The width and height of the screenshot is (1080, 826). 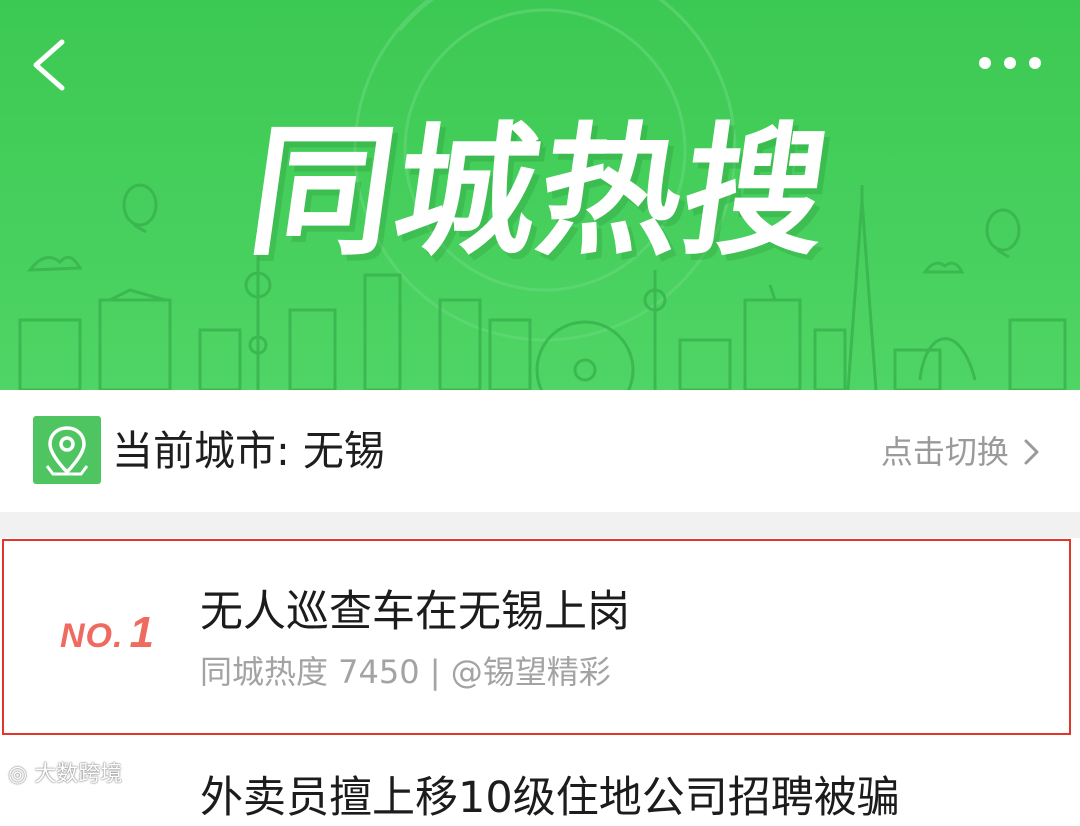 What do you see at coordinates (540, 192) in the screenshot?
I see `banner-title: 同城热搜` at bounding box center [540, 192].